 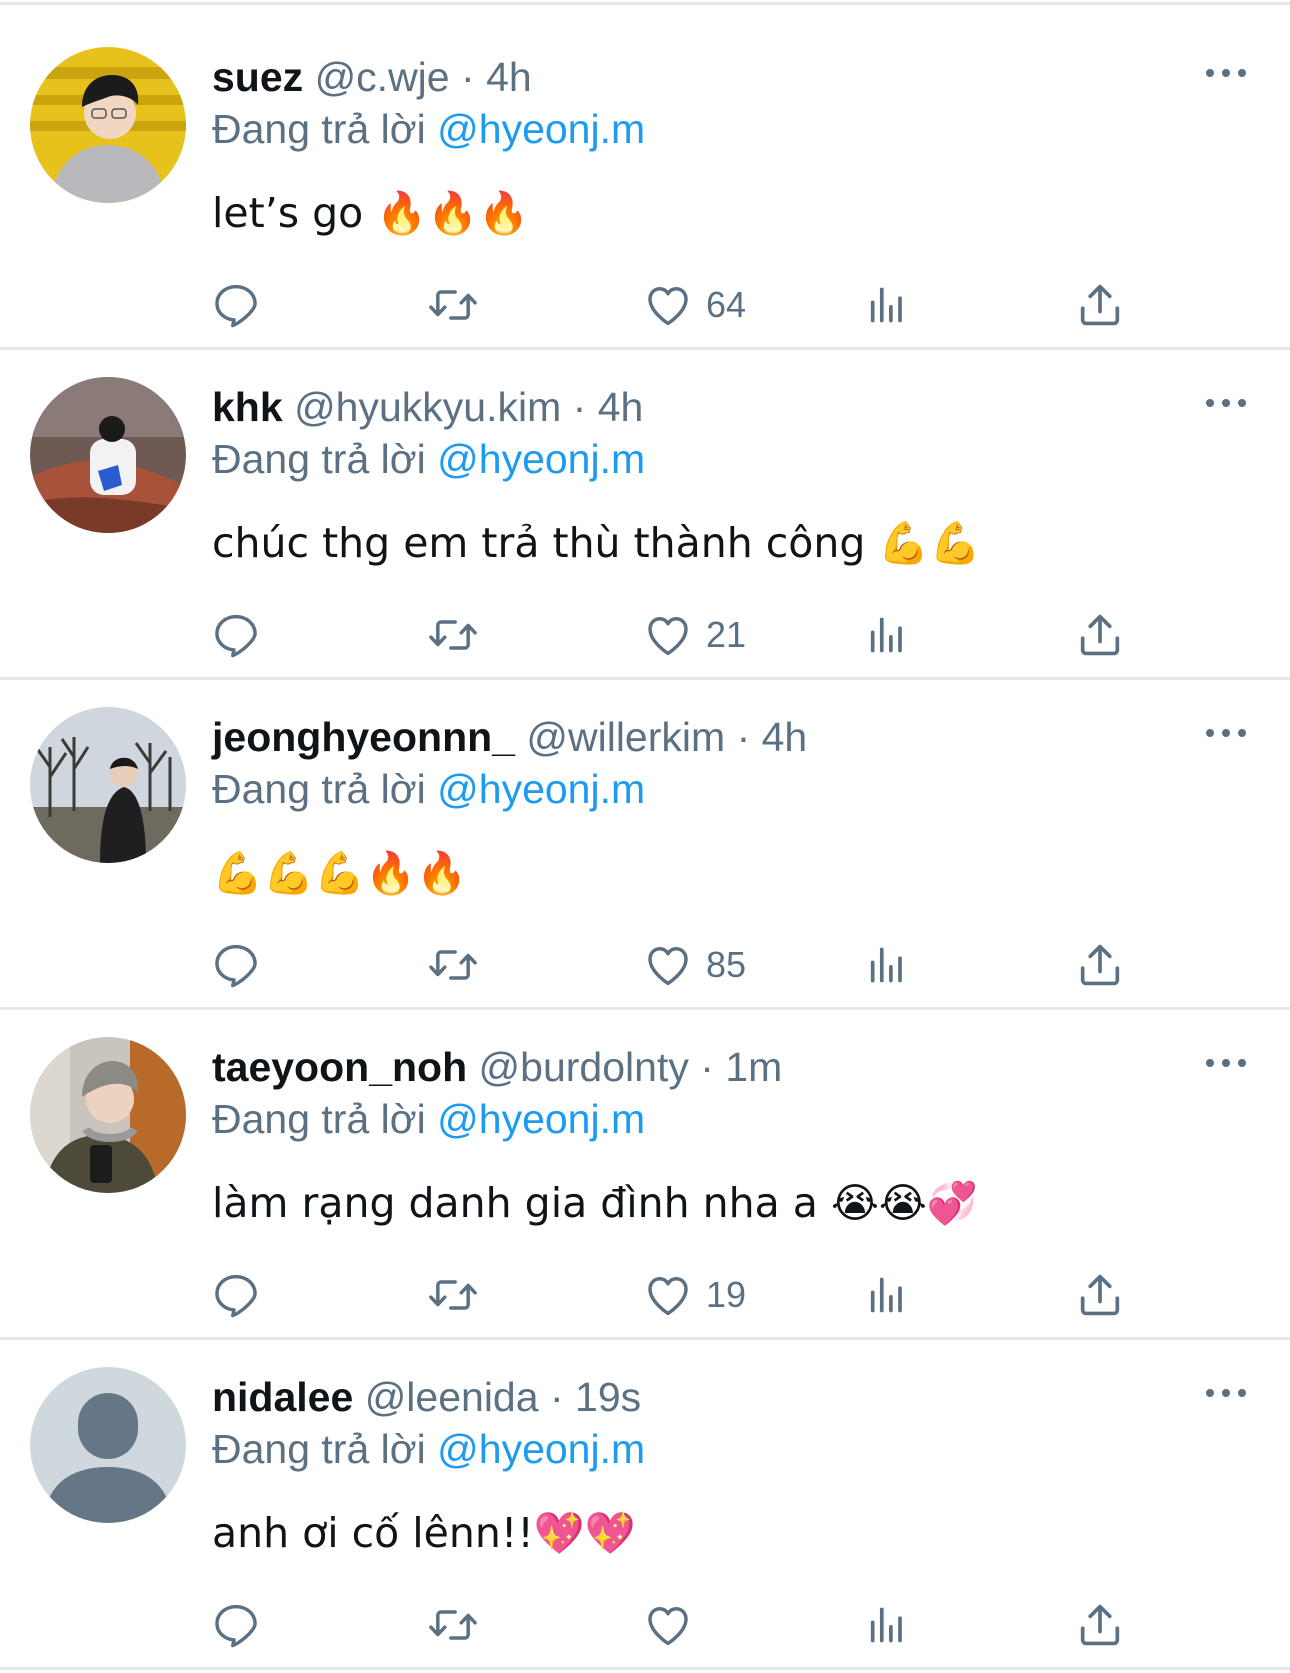 I want to click on like-button: 19, so click(x=694, y=1295).